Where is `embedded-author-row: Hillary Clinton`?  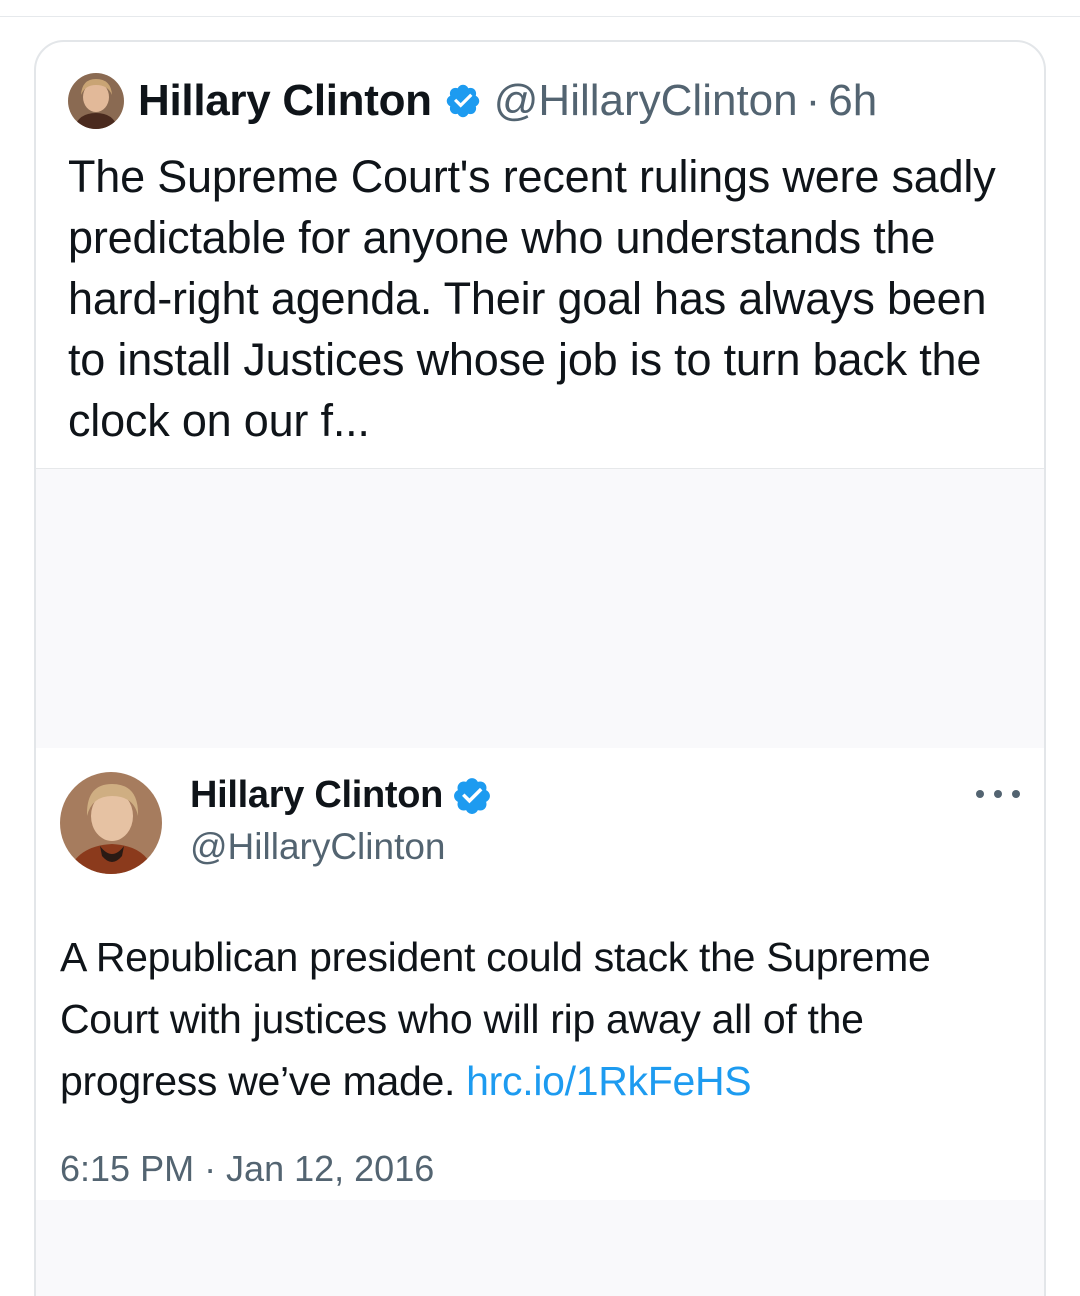
embedded-author-row: Hillary Clinton is located at coordinates (341, 795).